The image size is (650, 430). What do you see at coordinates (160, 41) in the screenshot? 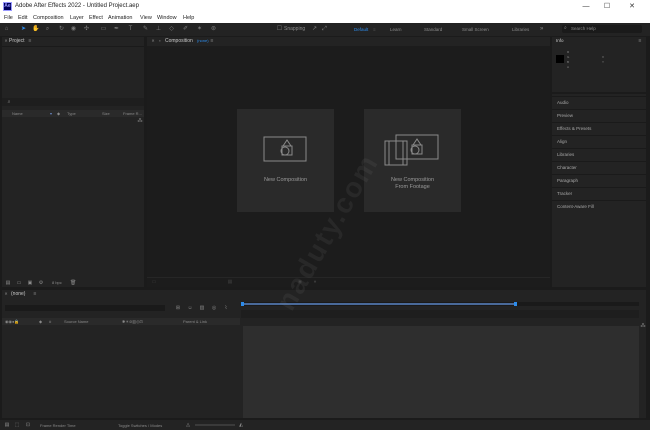
I see `lock-icon: ▪` at bounding box center [160, 41].